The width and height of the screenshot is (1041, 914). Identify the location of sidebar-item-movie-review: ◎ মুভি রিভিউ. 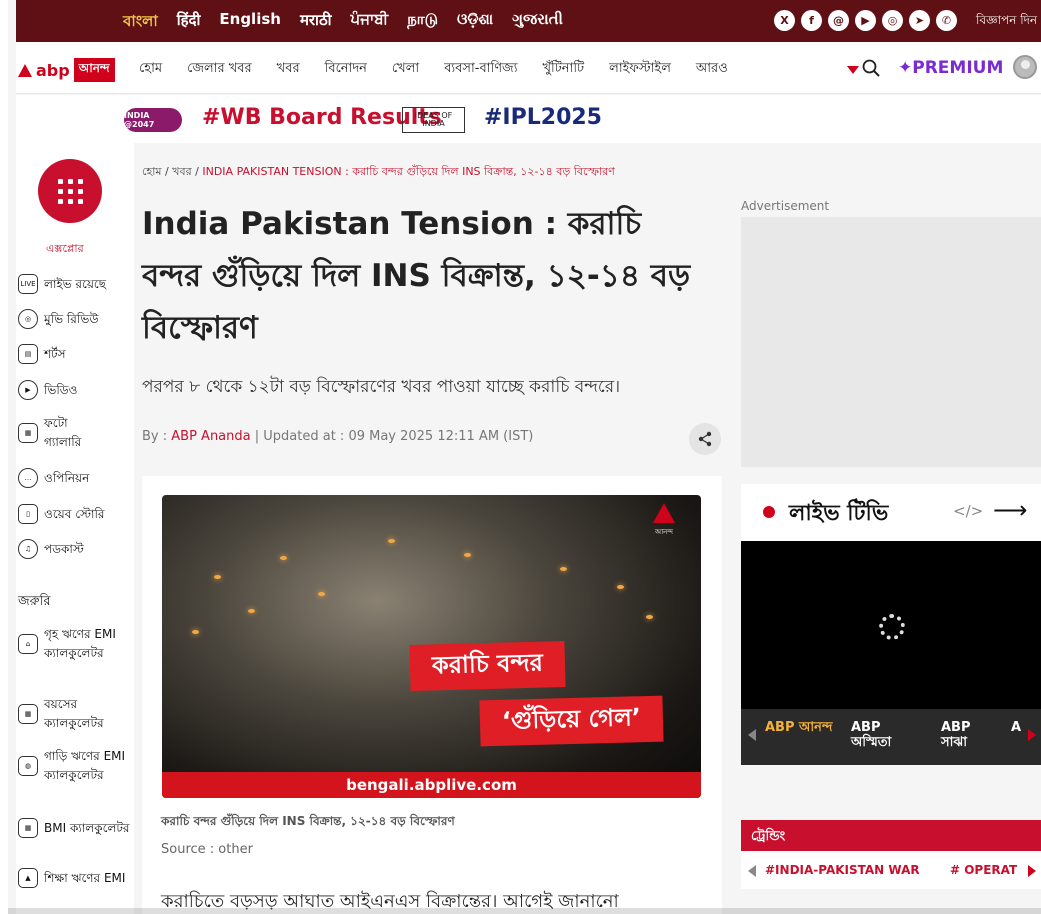
(58, 319).